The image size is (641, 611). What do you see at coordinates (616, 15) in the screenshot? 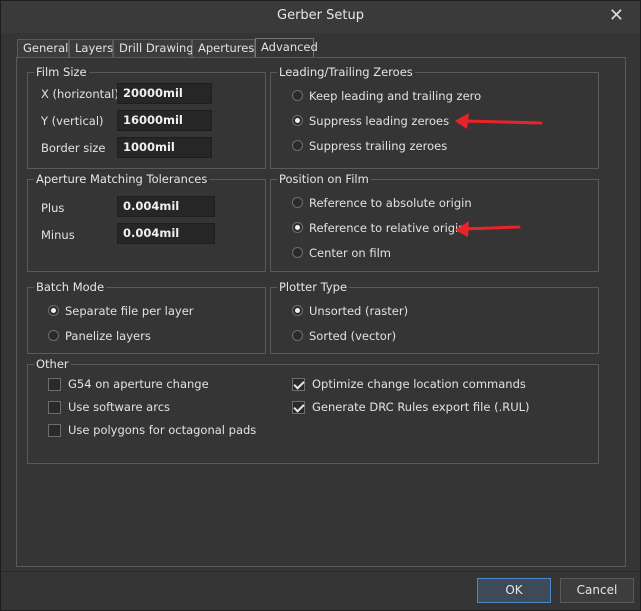
I see `close-icon: ✕` at bounding box center [616, 15].